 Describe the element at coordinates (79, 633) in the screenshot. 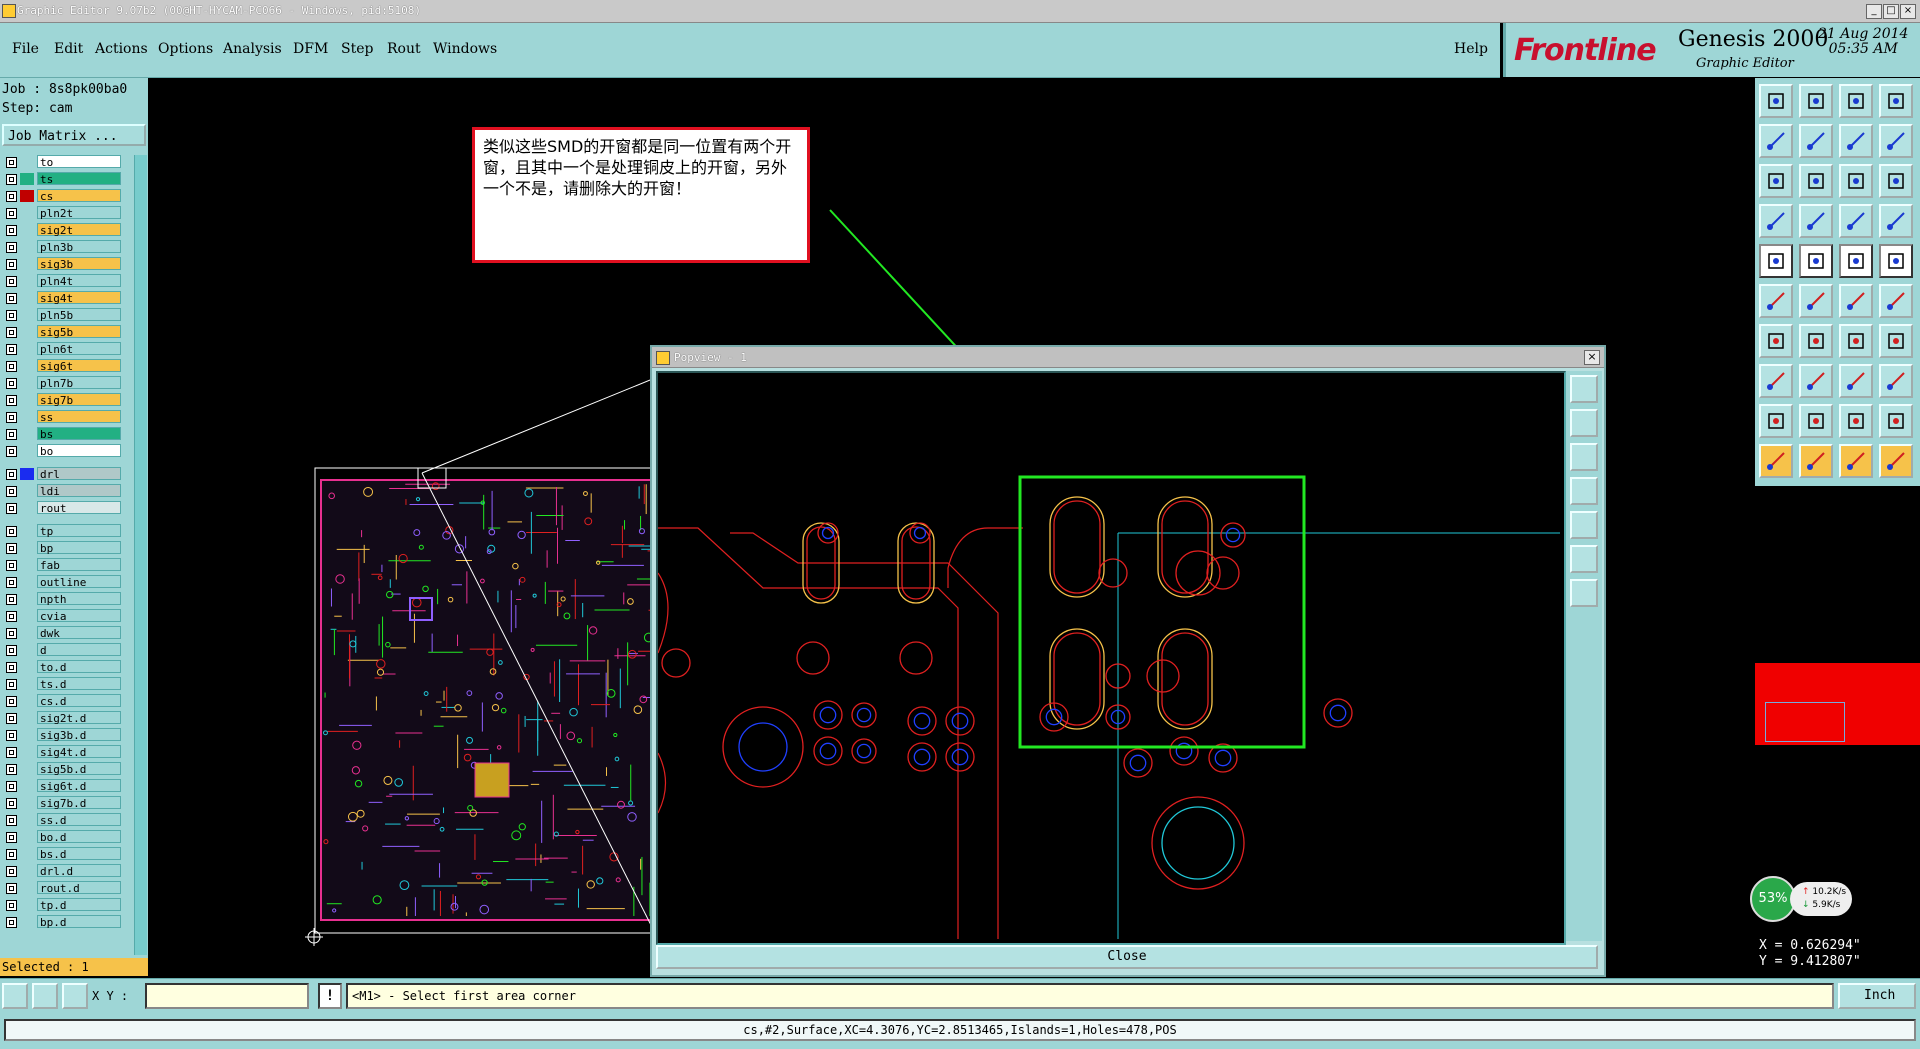

I see `layer-name: dwk` at that location.